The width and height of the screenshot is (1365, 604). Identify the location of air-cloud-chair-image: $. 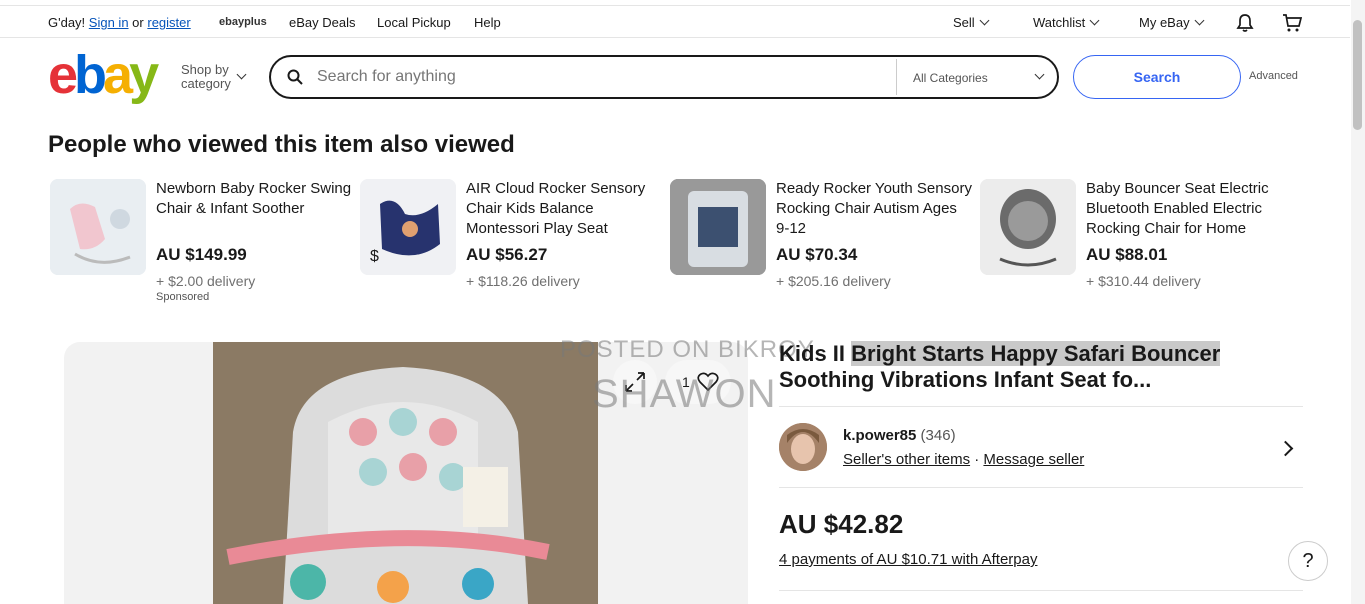
(408, 227).